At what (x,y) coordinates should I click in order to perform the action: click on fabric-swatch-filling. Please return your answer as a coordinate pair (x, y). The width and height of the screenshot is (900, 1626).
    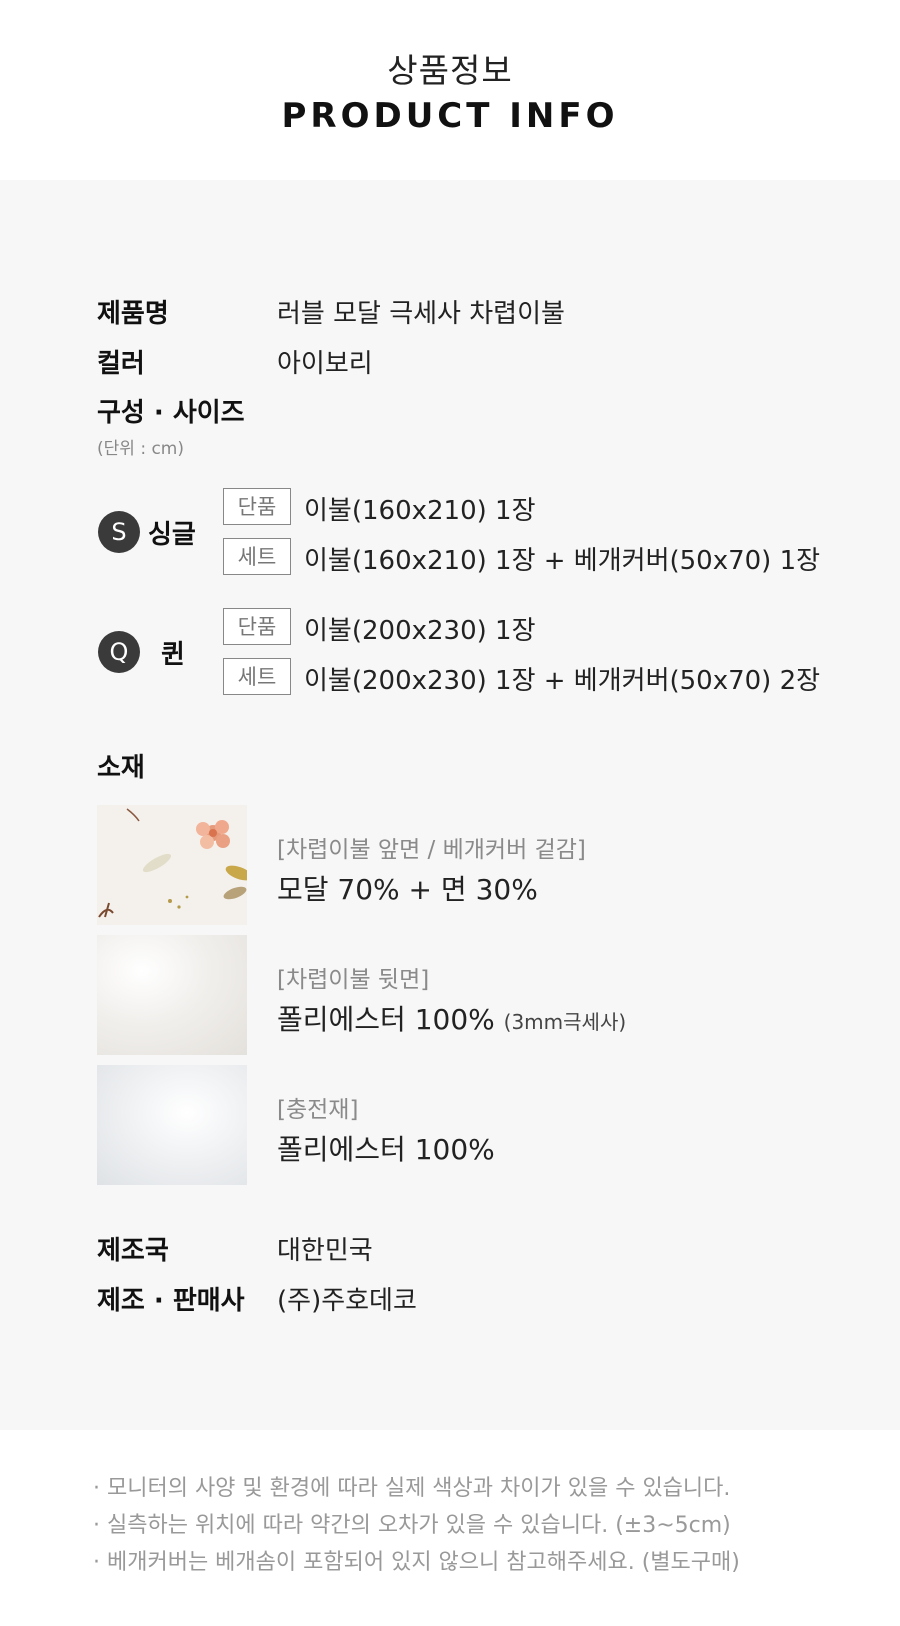
    Looking at the image, I should click on (172, 1125).